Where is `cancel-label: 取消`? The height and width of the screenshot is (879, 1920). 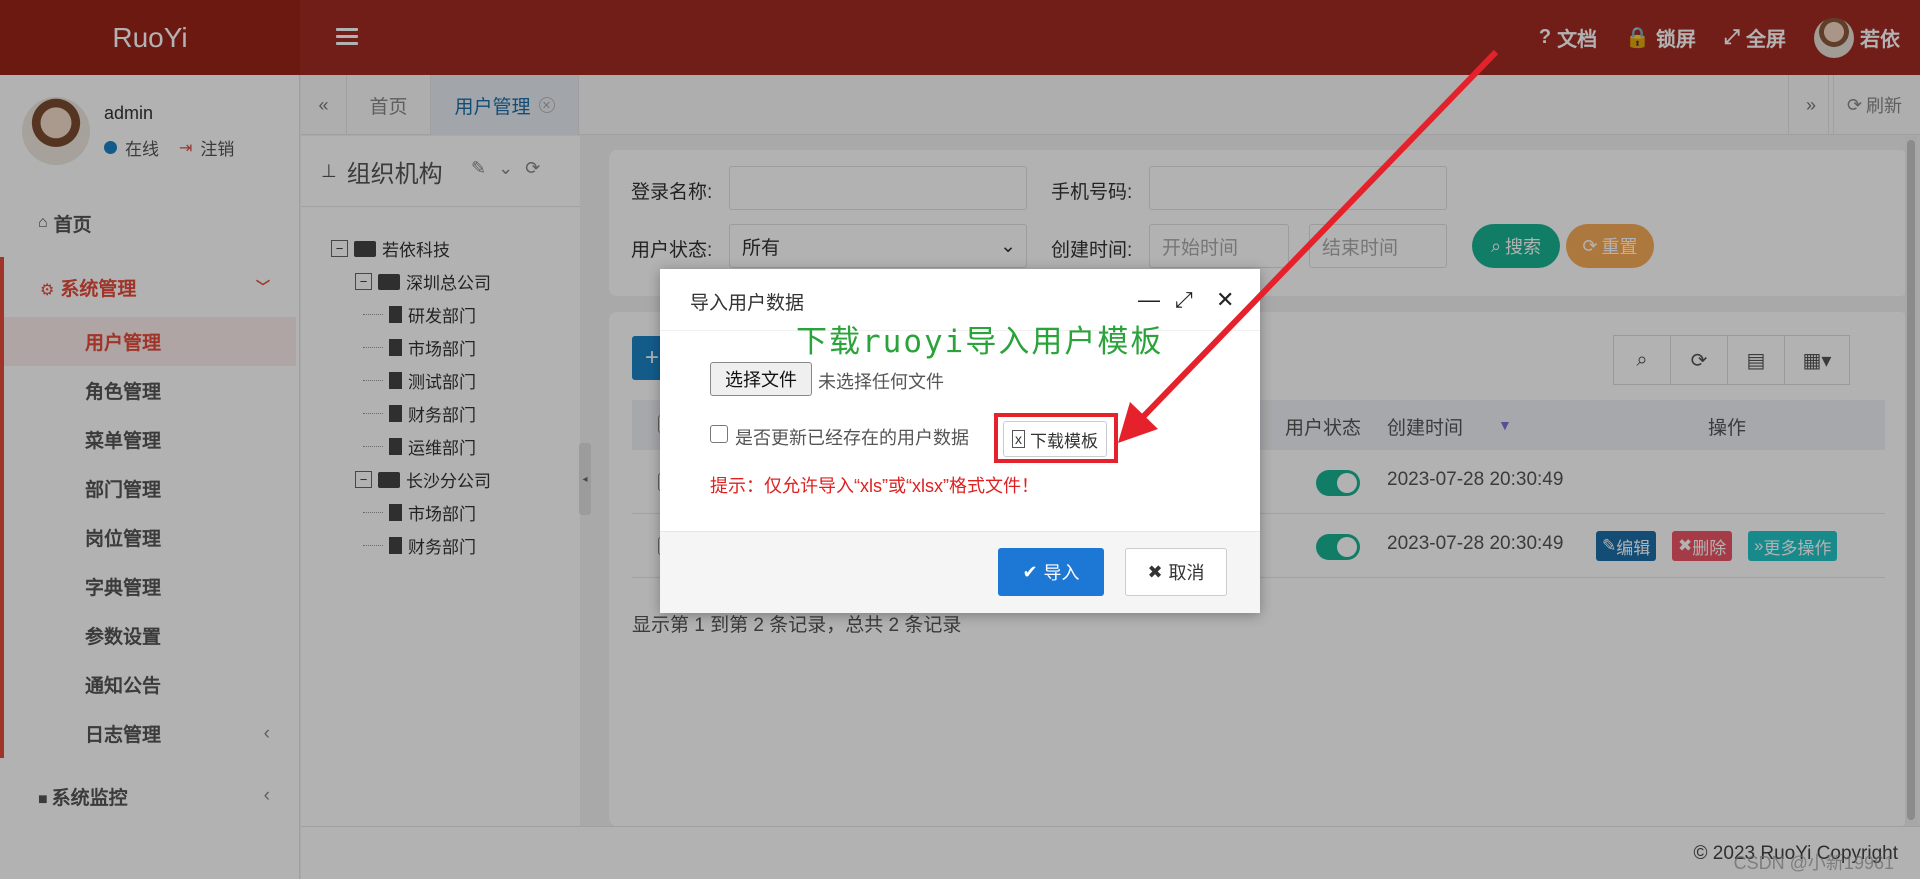 cancel-label: 取消 is located at coordinates (1186, 573).